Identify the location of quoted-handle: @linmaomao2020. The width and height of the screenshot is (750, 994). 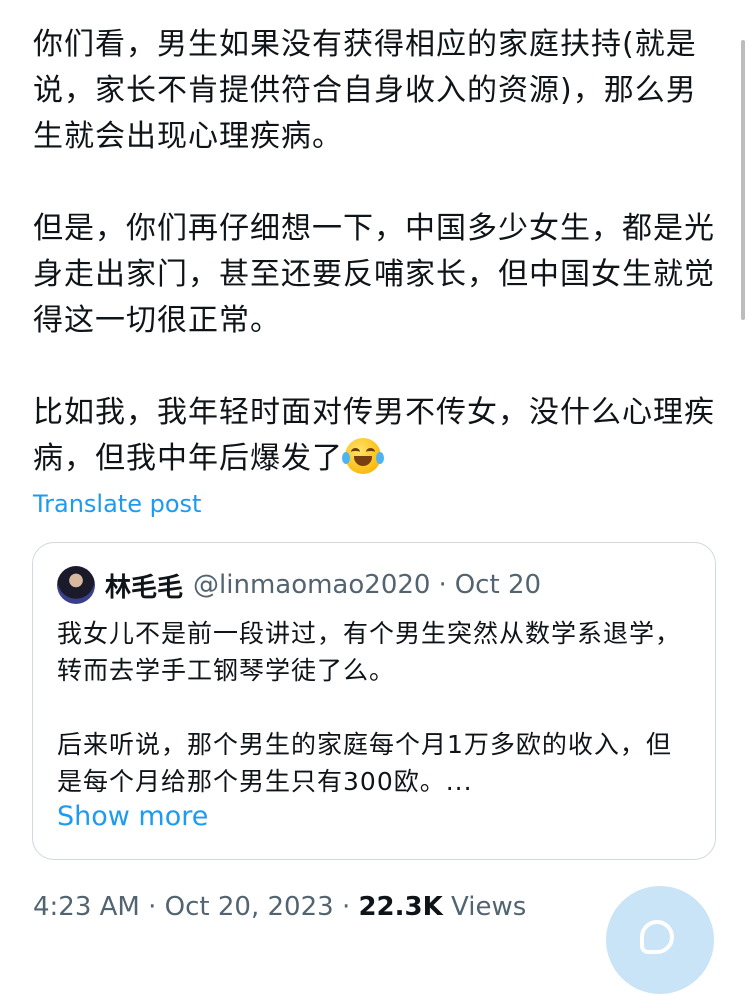
(311, 585).